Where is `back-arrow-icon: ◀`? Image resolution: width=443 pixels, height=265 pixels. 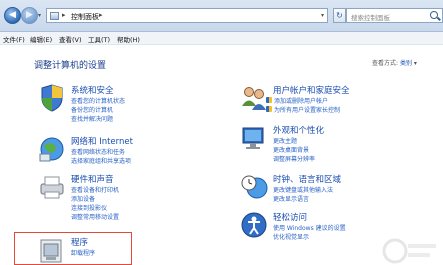
back-arrow-icon: ◀ is located at coordinates (12, 15).